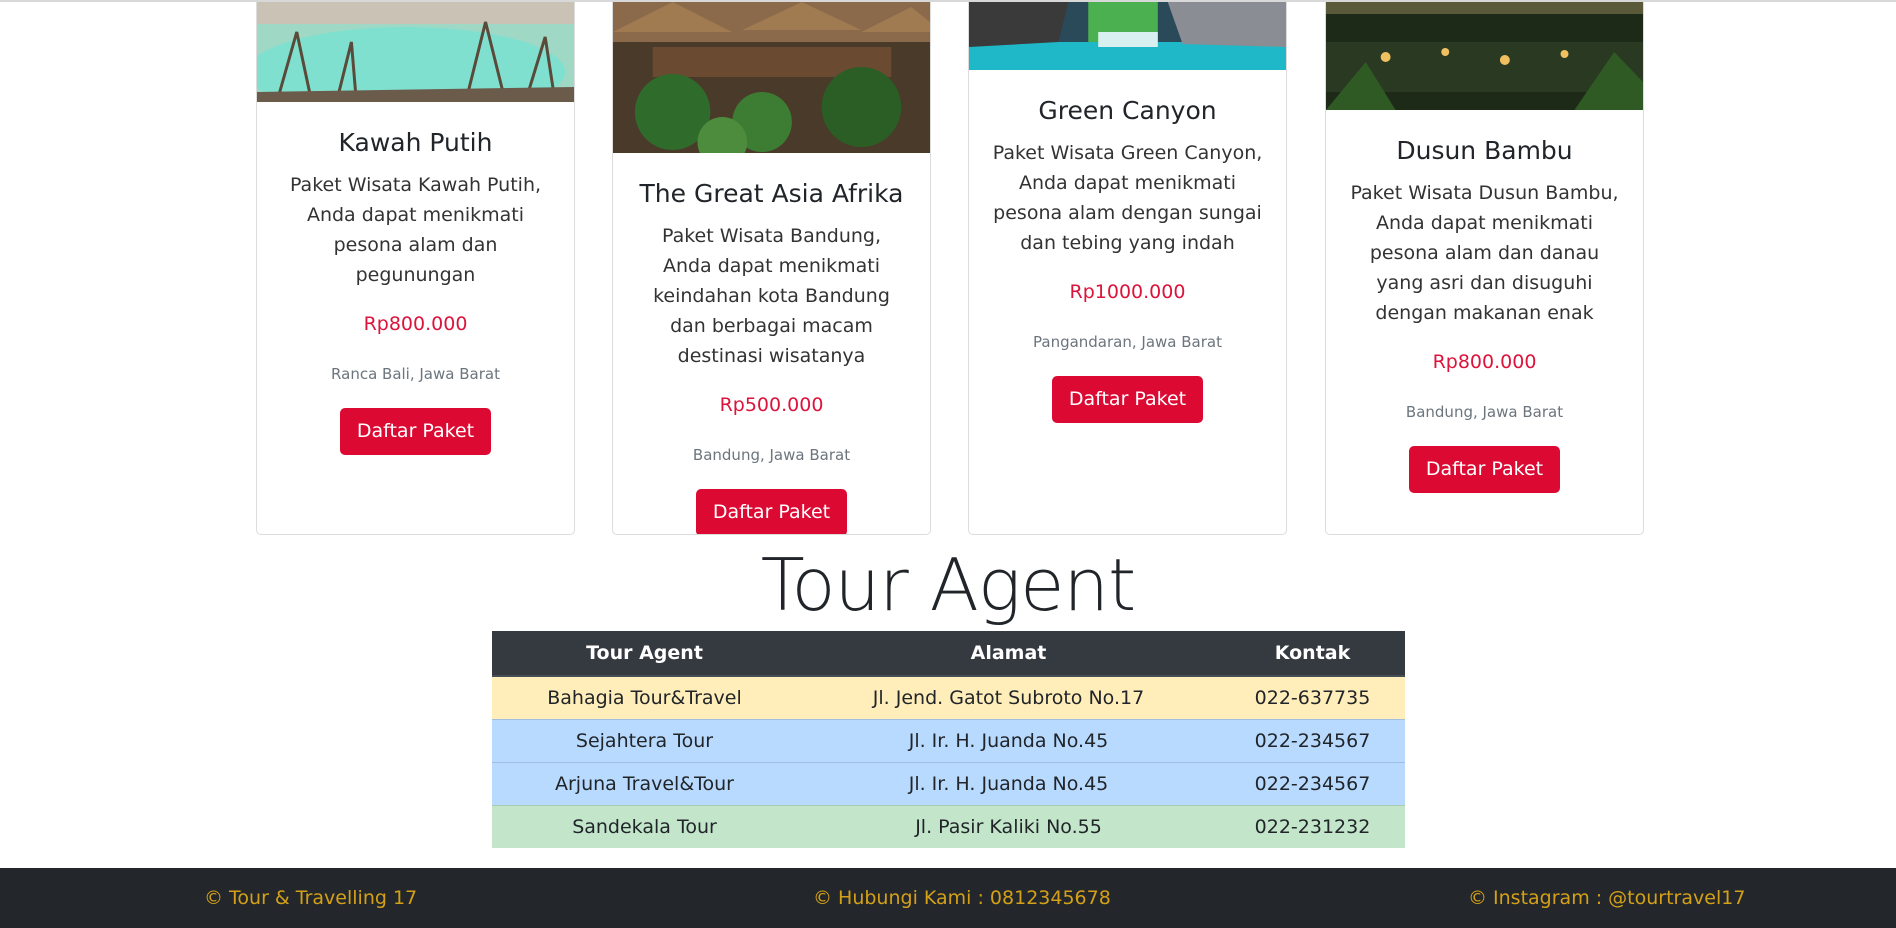 The image size is (1896, 928). I want to click on green-canyon-image, so click(1127, 36).